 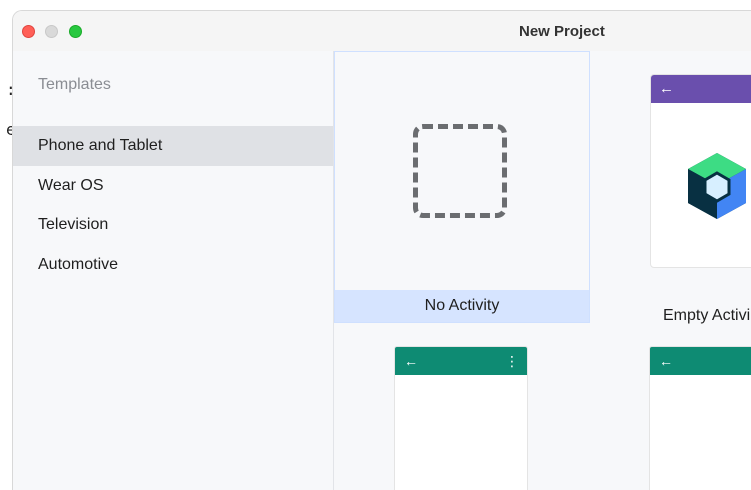 What do you see at coordinates (73, 224) in the screenshot?
I see `sidebar-item-label: Television` at bounding box center [73, 224].